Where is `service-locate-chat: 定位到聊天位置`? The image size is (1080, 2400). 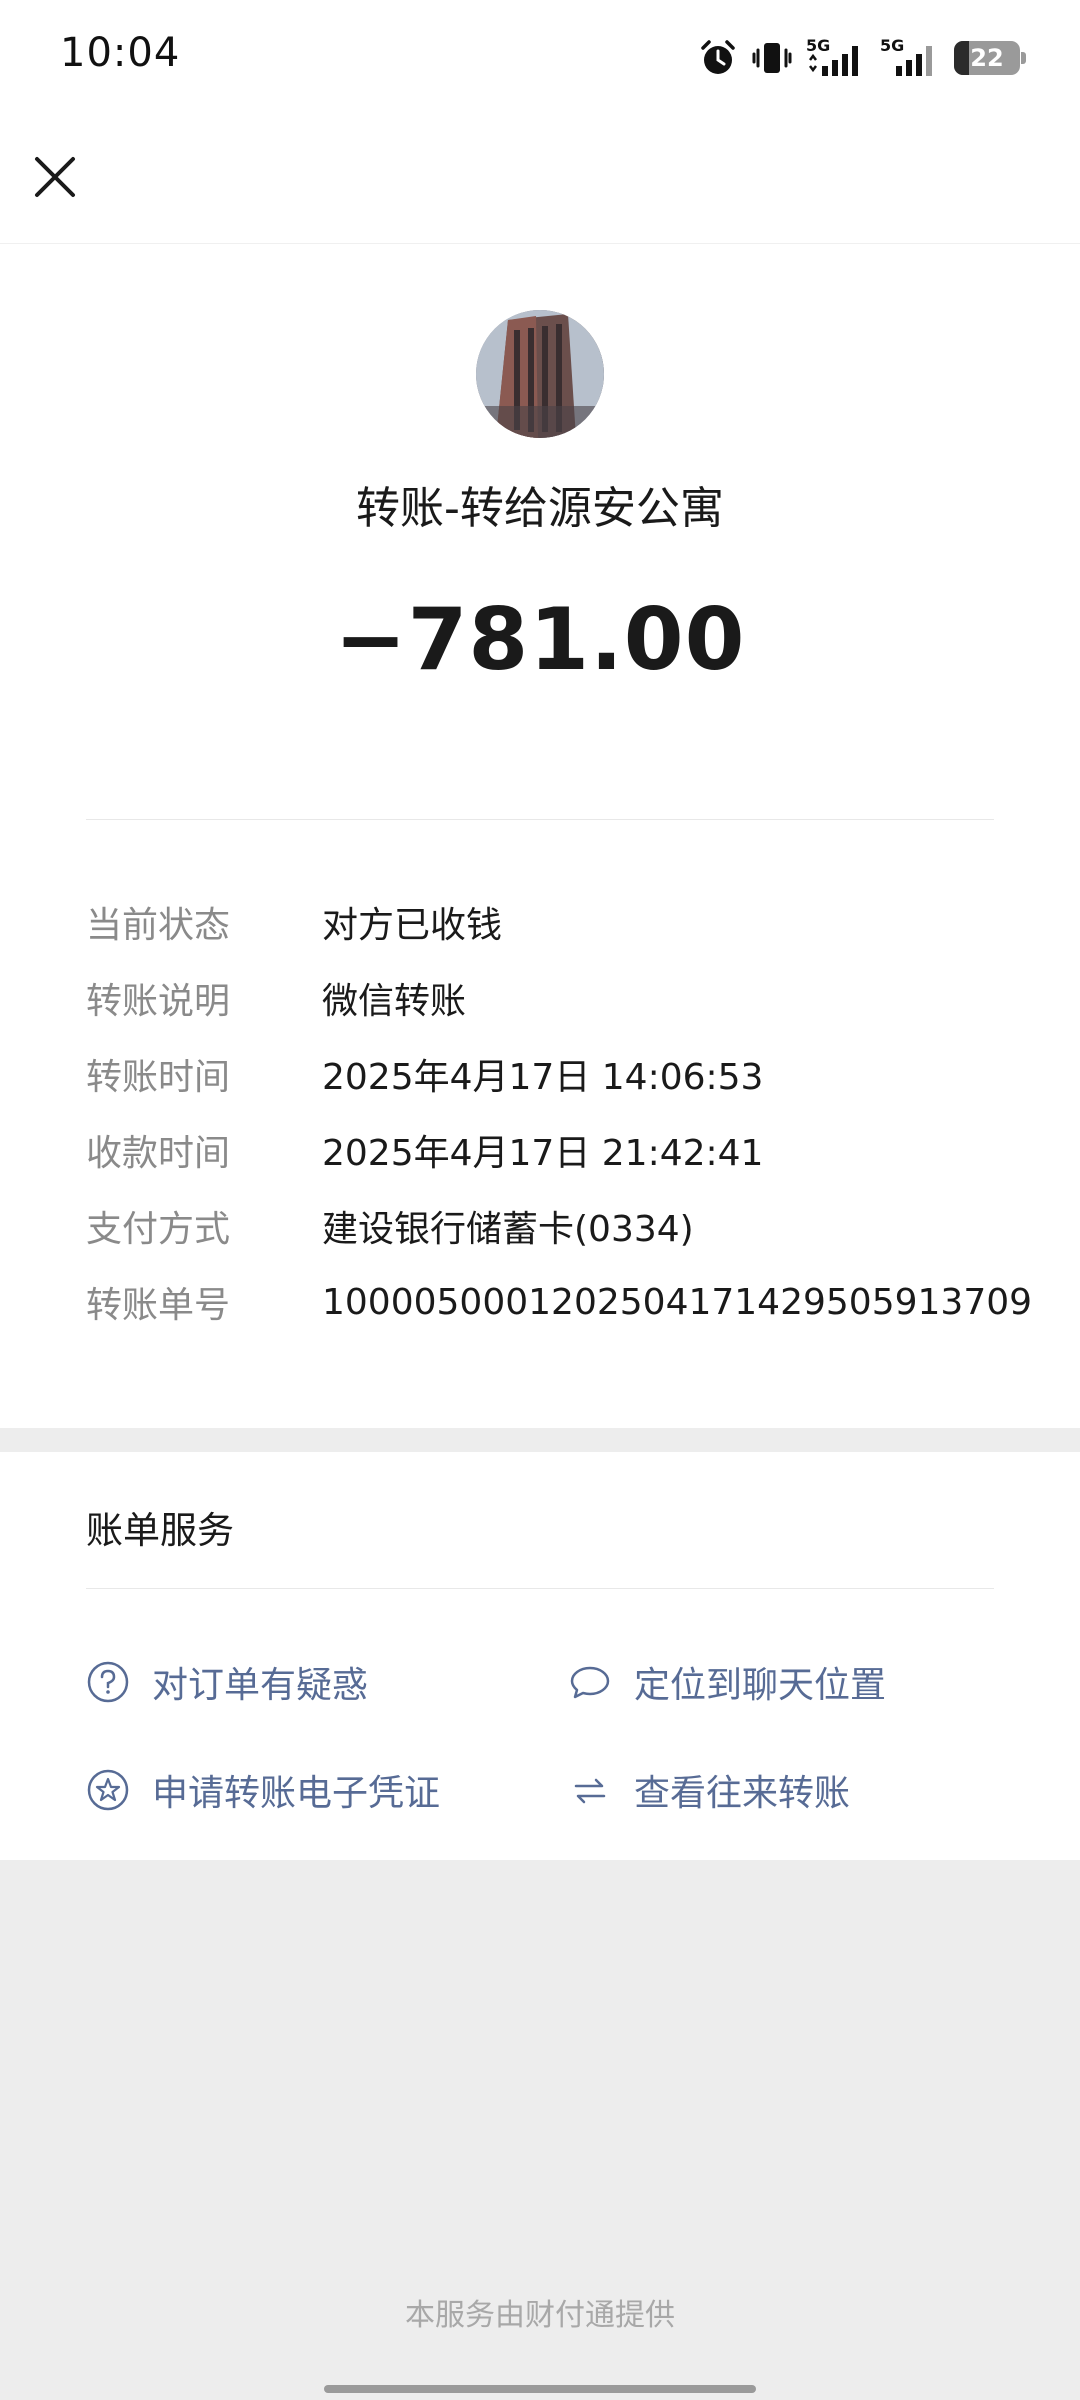 service-locate-chat: 定位到聊天位置 is located at coordinates (727, 1682).